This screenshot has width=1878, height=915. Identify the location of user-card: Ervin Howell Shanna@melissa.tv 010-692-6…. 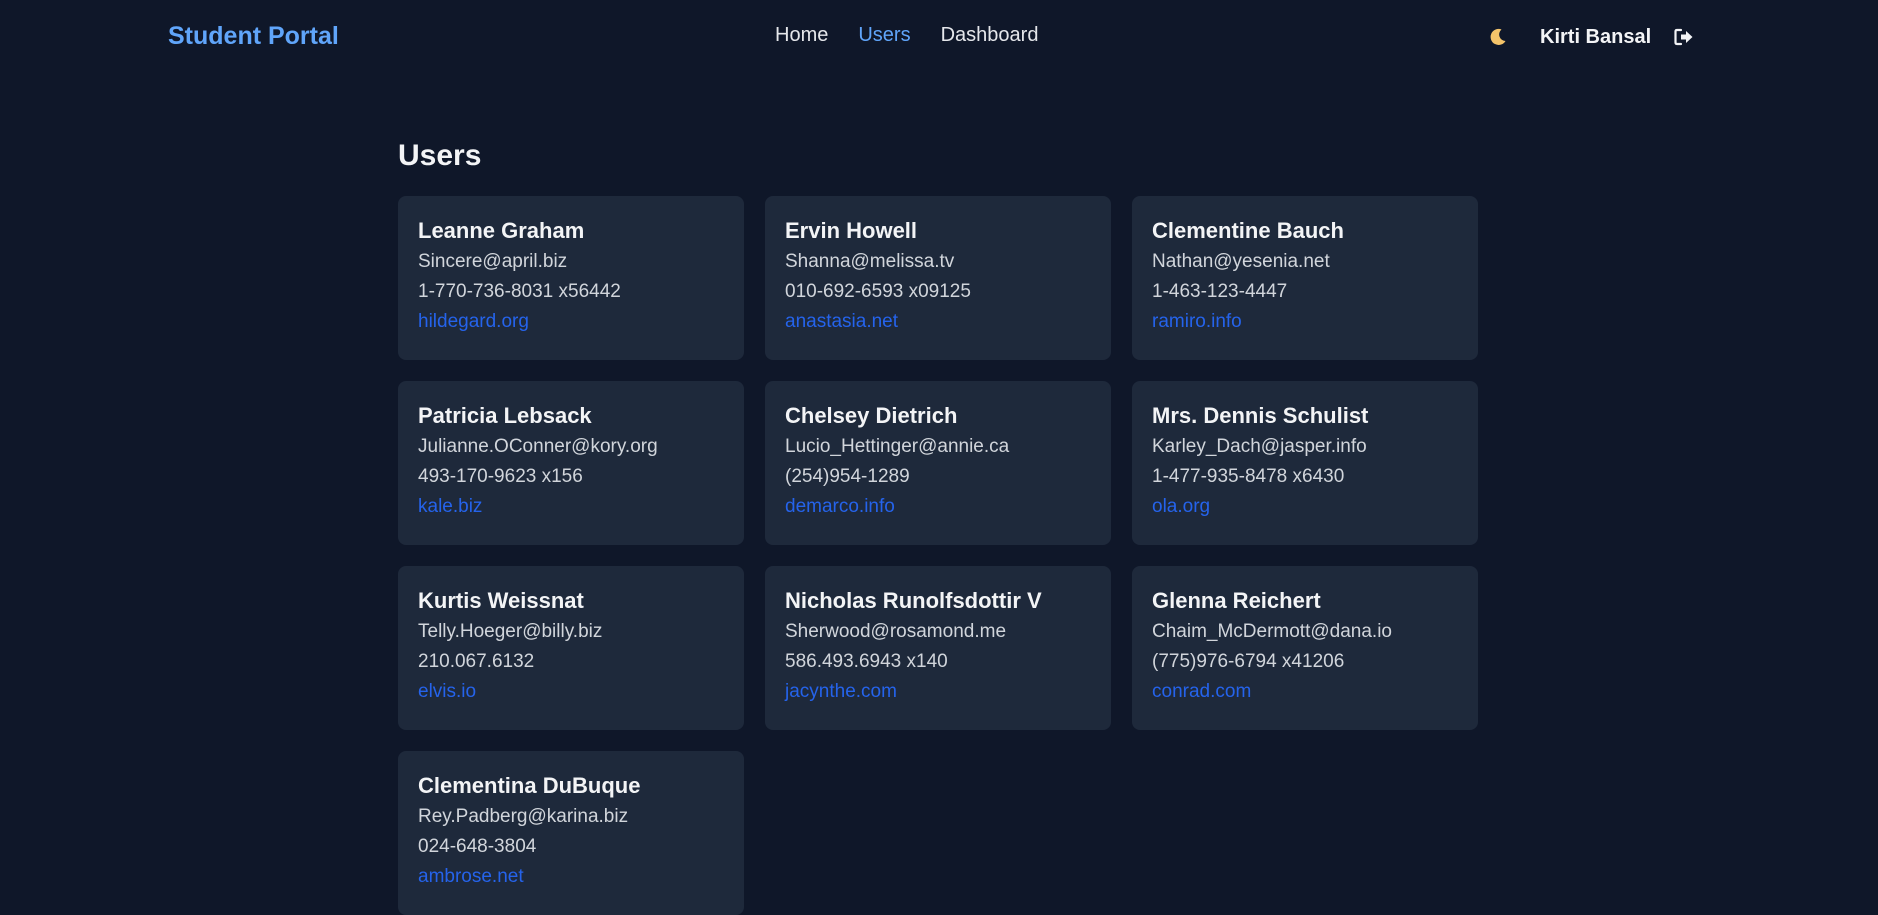
(938, 278).